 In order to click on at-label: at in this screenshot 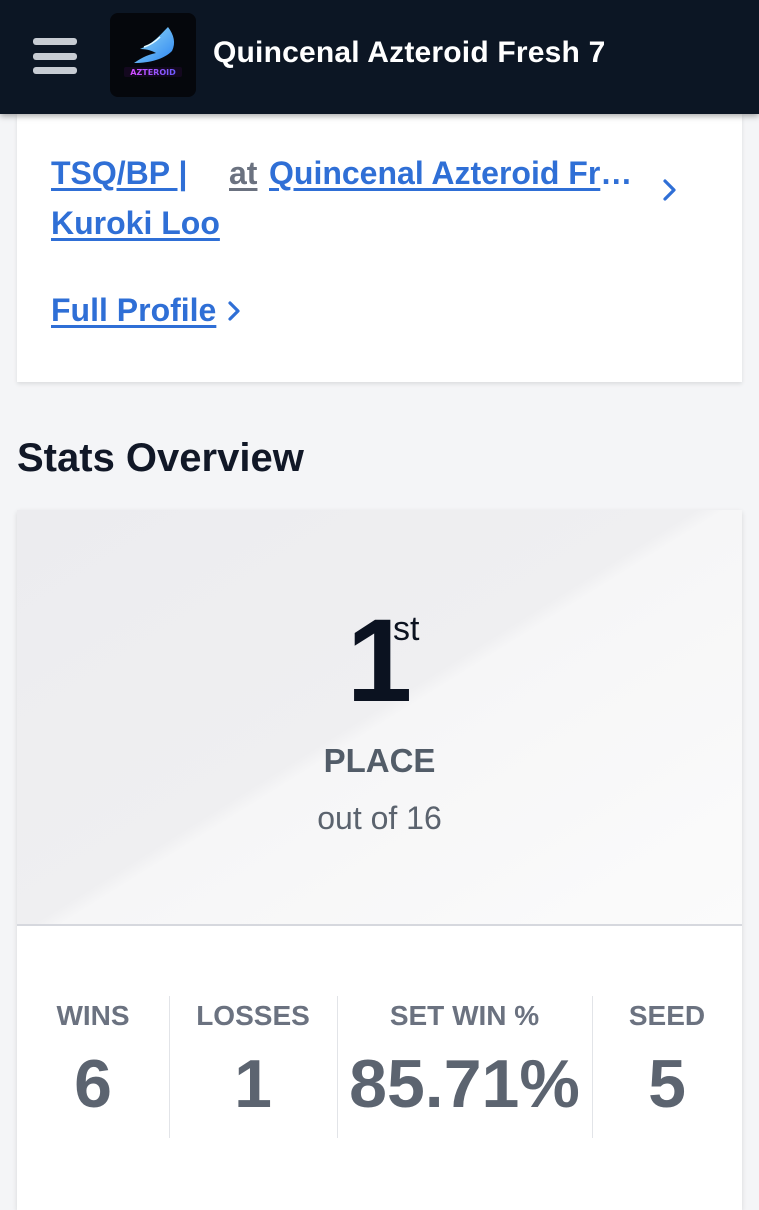, I will do `click(243, 173)`.